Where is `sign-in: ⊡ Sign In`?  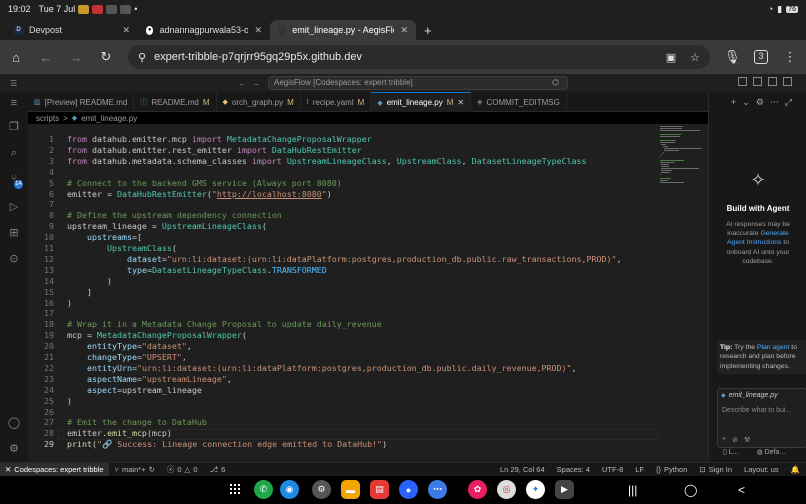 sign-in: ⊡ Sign In is located at coordinates (715, 469).